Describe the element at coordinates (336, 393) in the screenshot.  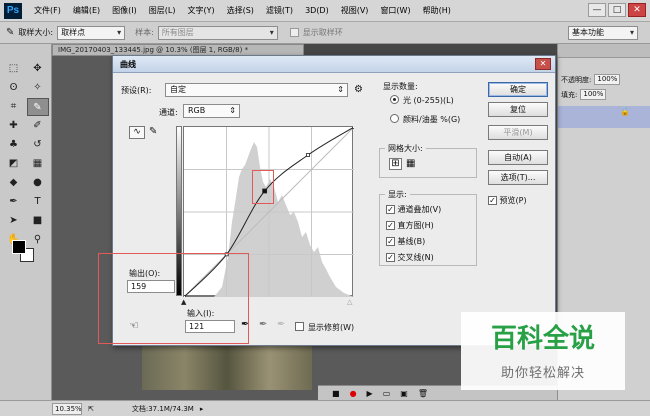
I see `stop-icon: ■` at that location.